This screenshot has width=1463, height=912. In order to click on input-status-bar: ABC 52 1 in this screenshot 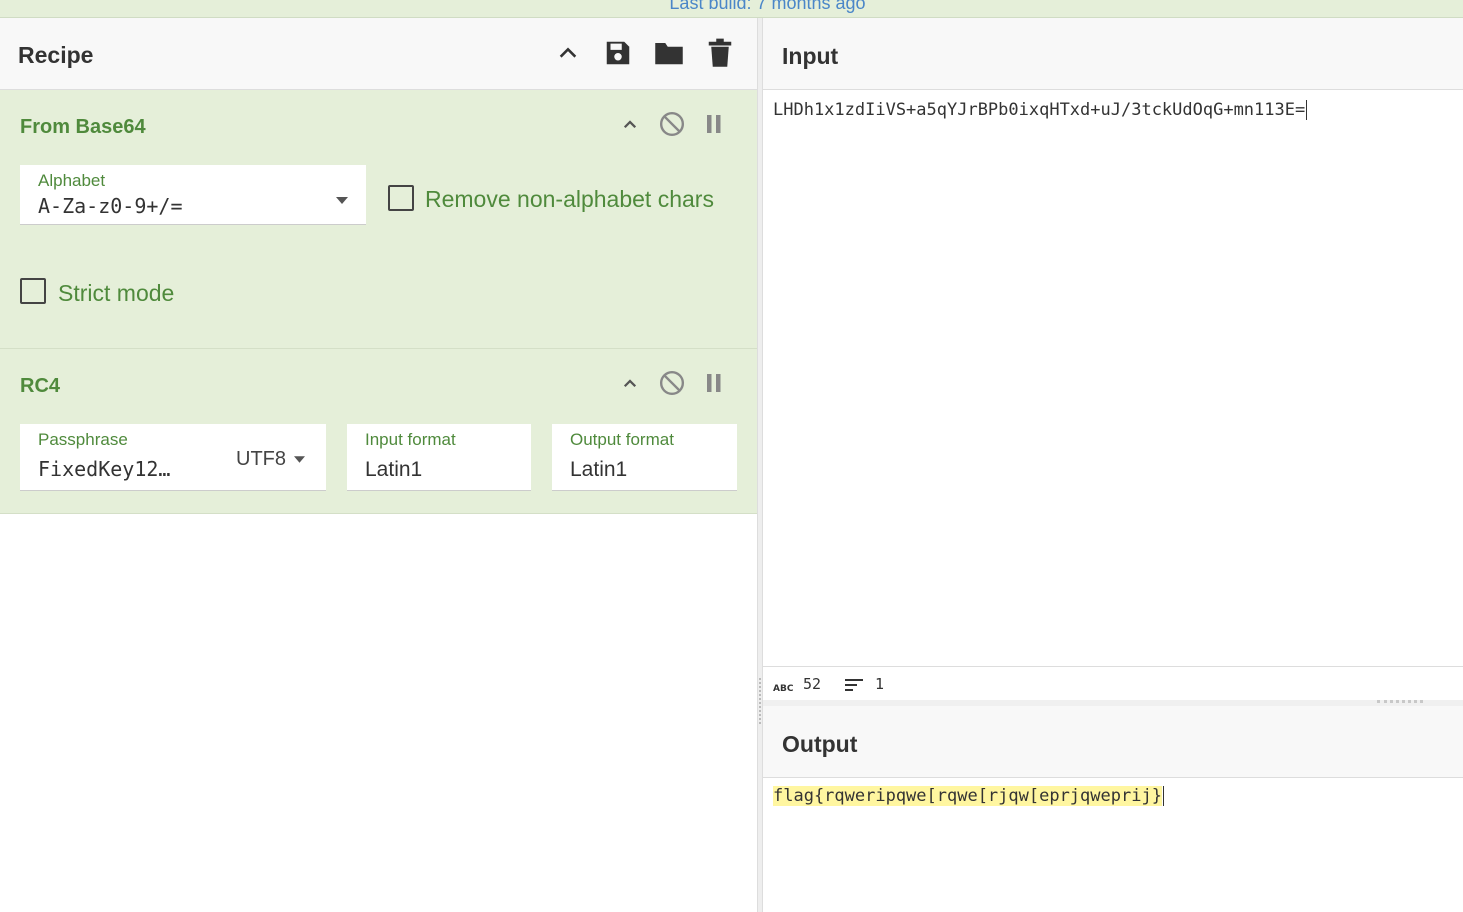, I will do `click(1113, 684)`.